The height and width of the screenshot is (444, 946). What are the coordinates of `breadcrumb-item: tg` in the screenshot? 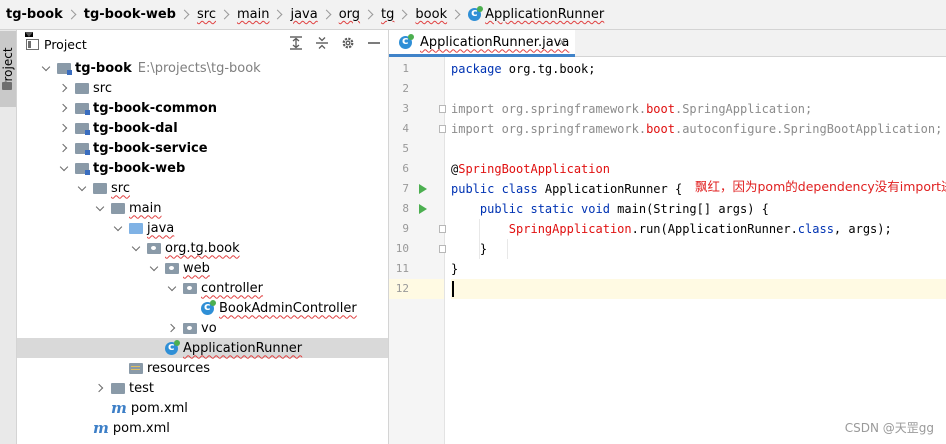 It's located at (398, 14).